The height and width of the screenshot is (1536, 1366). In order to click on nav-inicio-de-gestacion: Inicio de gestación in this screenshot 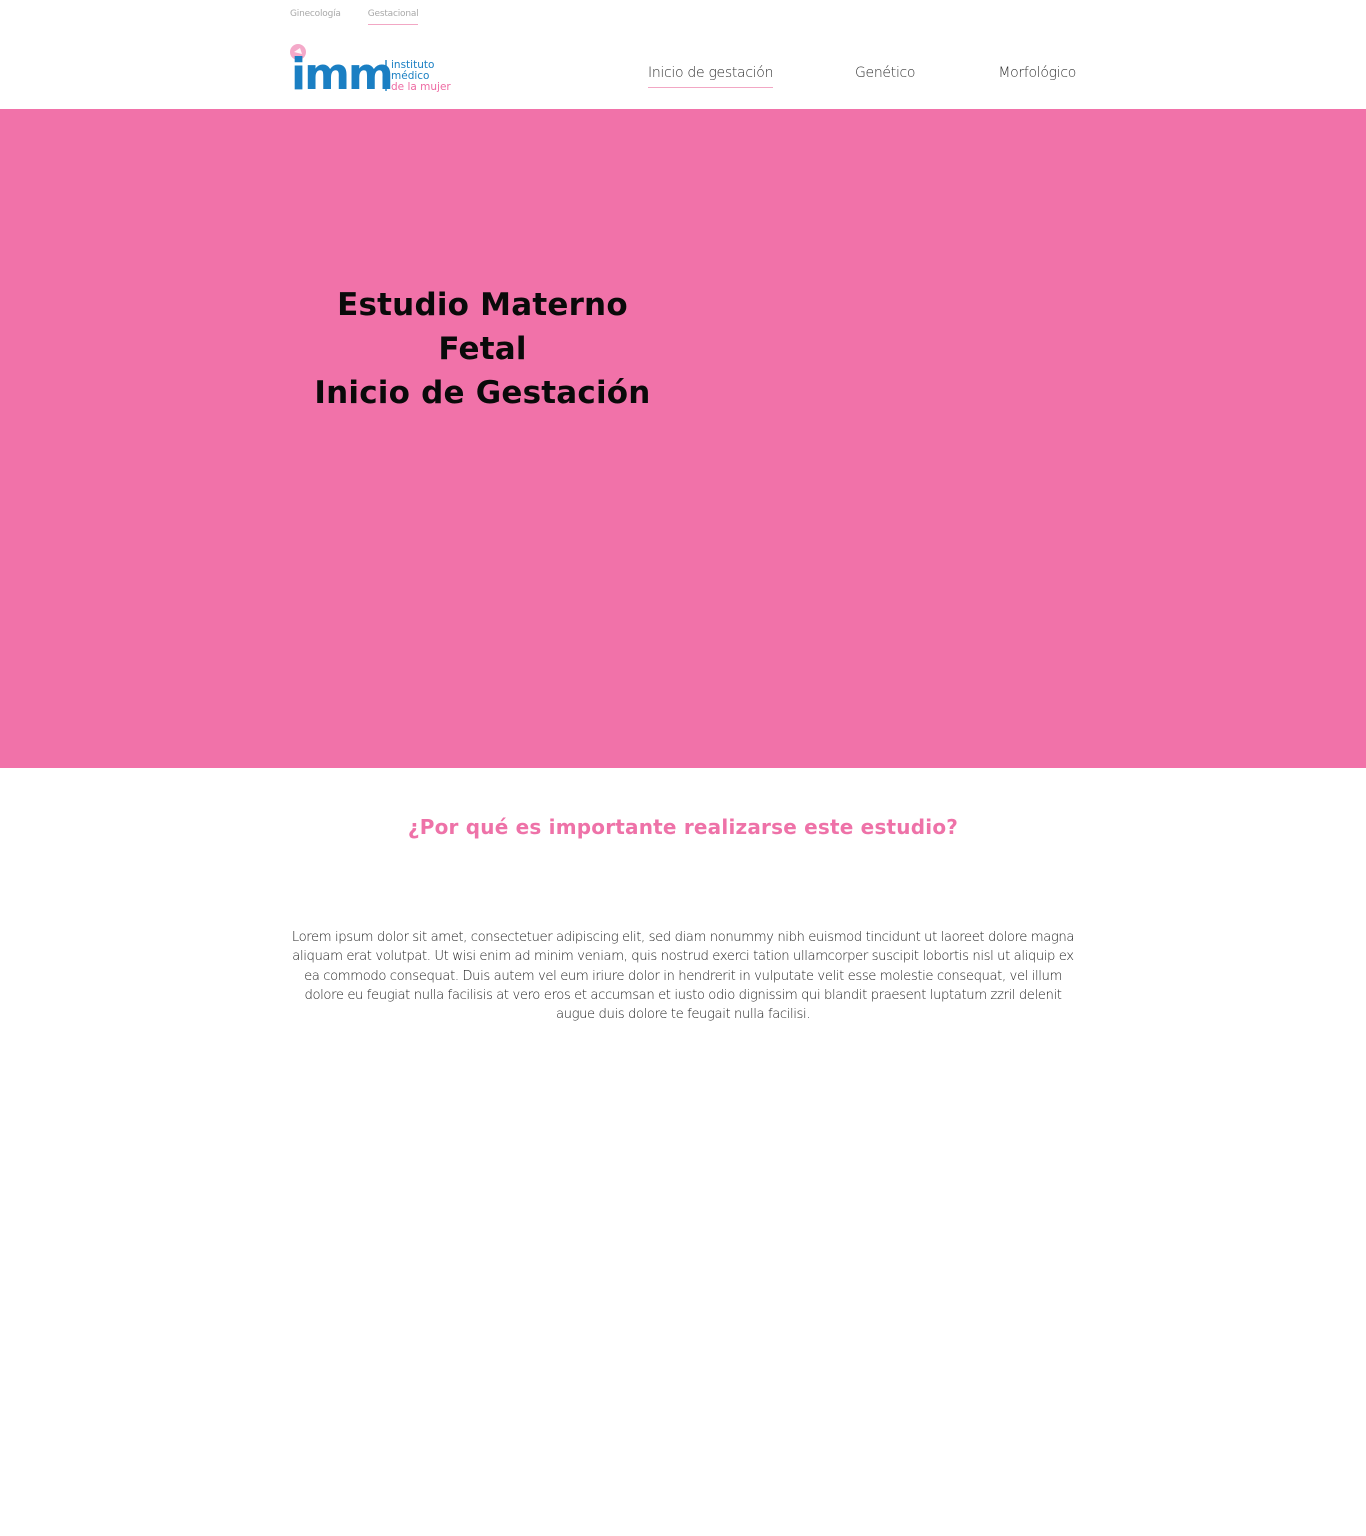, I will do `click(710, 76)`.